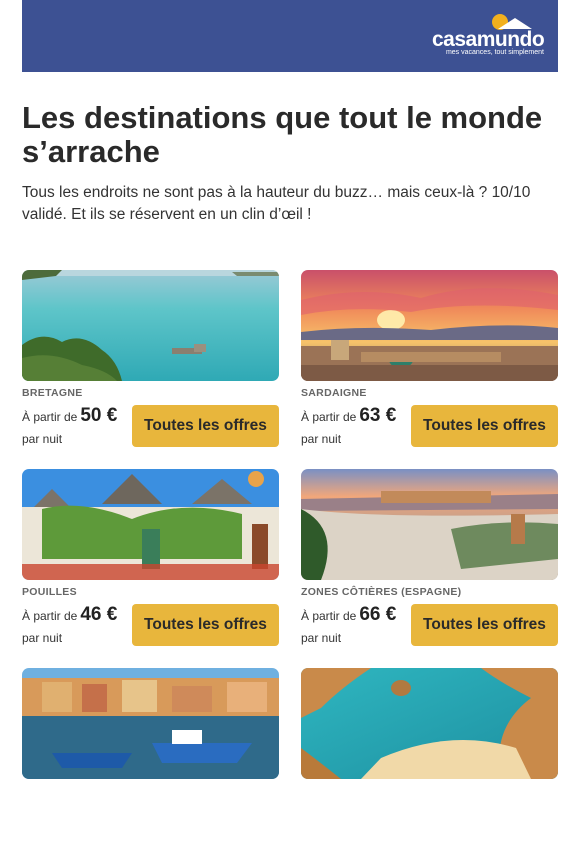 The width and height of the screenshot is (580, 858). I want to click on all-offers-button-bretagne: Toutes les offres, so click(205, 426).